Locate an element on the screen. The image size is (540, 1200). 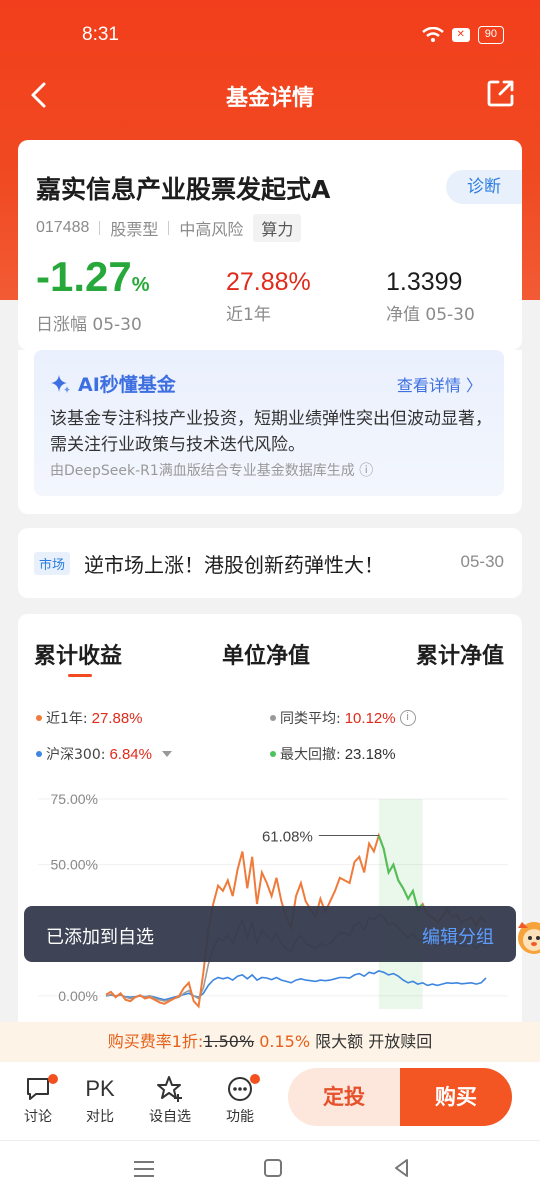
mascot-icon is located at coordinates (526, 935).